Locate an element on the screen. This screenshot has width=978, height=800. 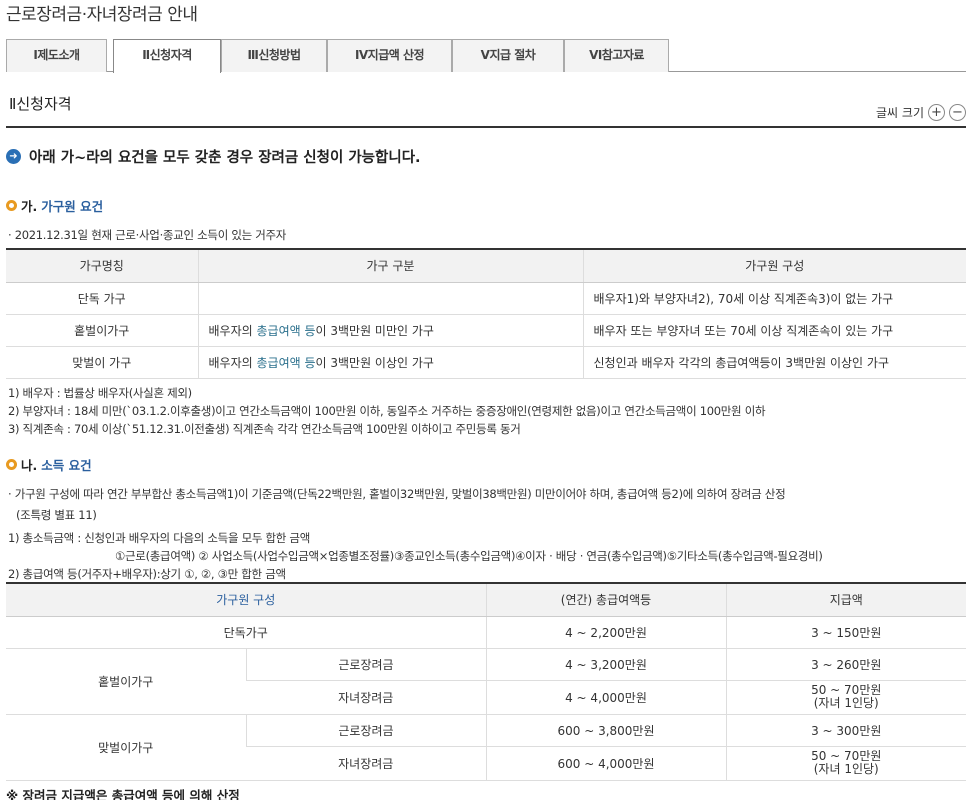
income-range: 4 ~ 3,200만원 is located at coordinates (605, 664).